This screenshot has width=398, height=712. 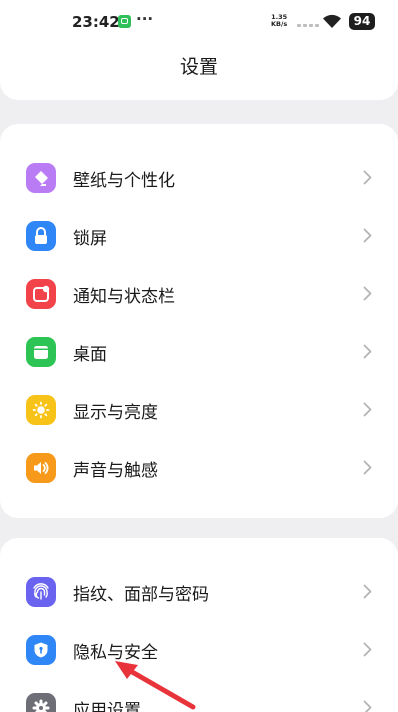 What do you see at coordinates (145, 19) in the screenshot?
I see `more-notifications-icon: ···` at bounding box center [145, 19].